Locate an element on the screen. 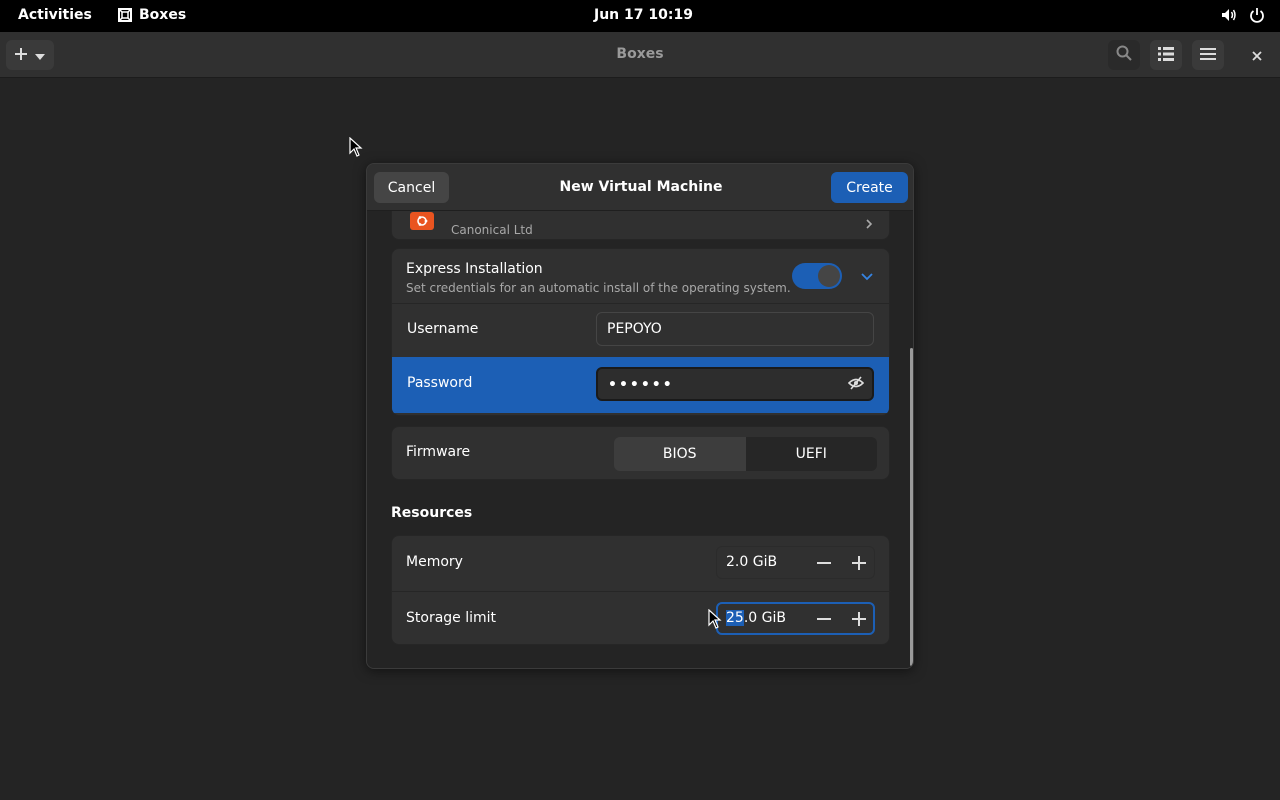  app-header-bar: Boxes is located at coordinates (640, 55).